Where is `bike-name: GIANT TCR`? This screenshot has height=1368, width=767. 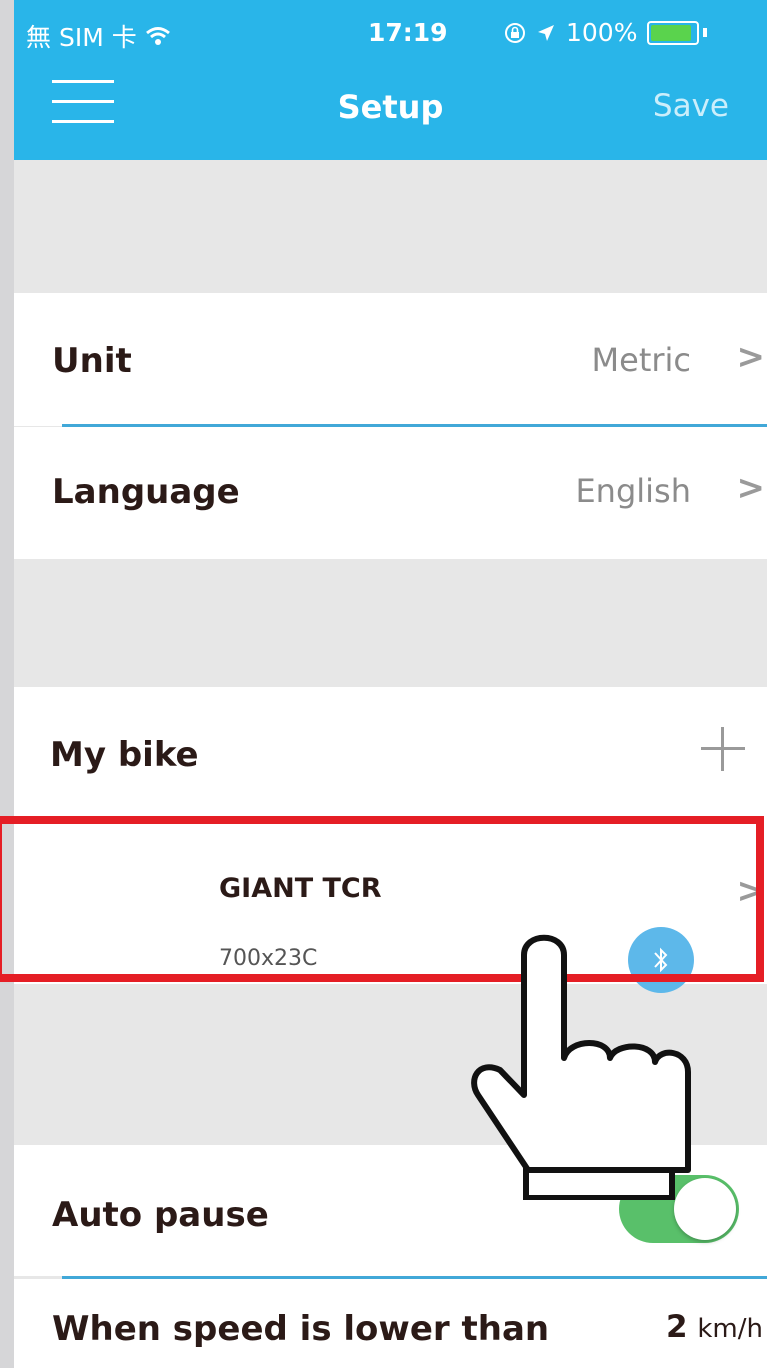
bike-name: GIANT TCR is located at coordinates (300, 888).